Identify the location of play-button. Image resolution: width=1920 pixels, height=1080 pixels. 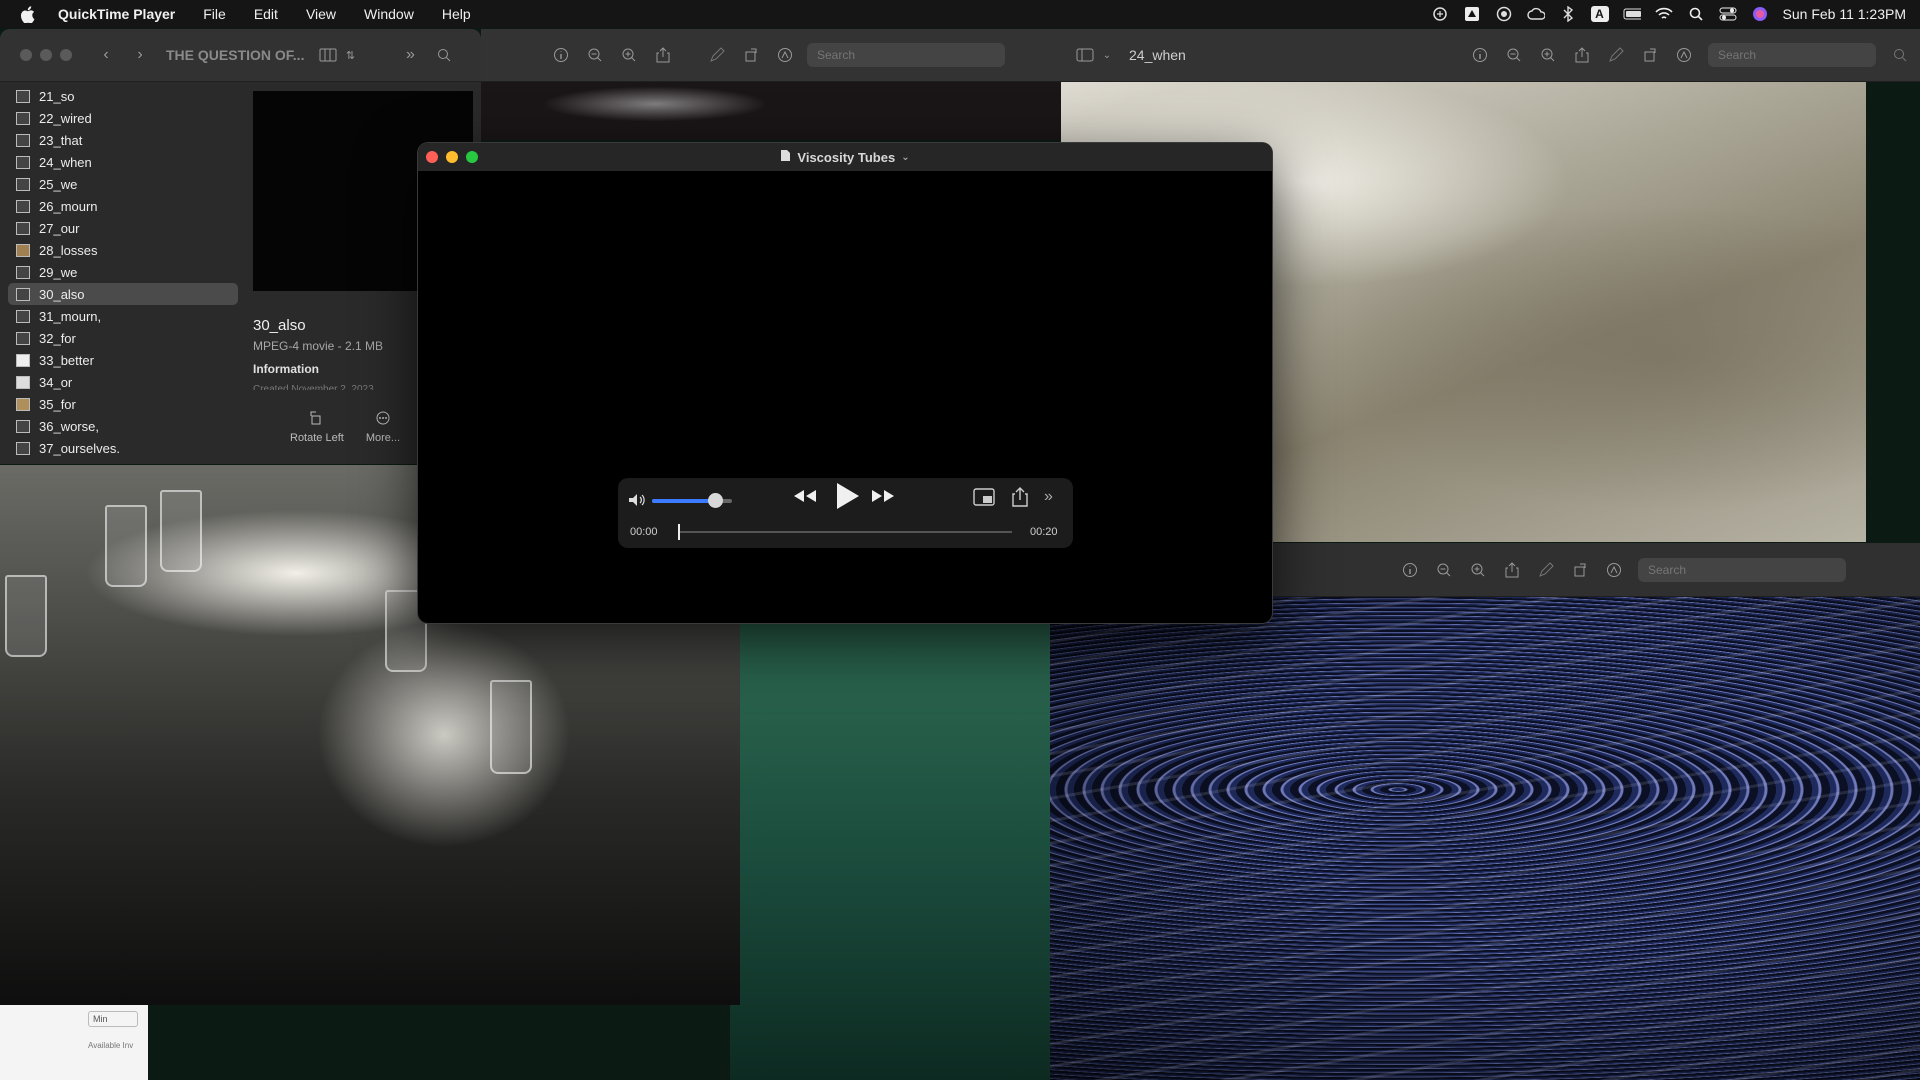
(847, 496).